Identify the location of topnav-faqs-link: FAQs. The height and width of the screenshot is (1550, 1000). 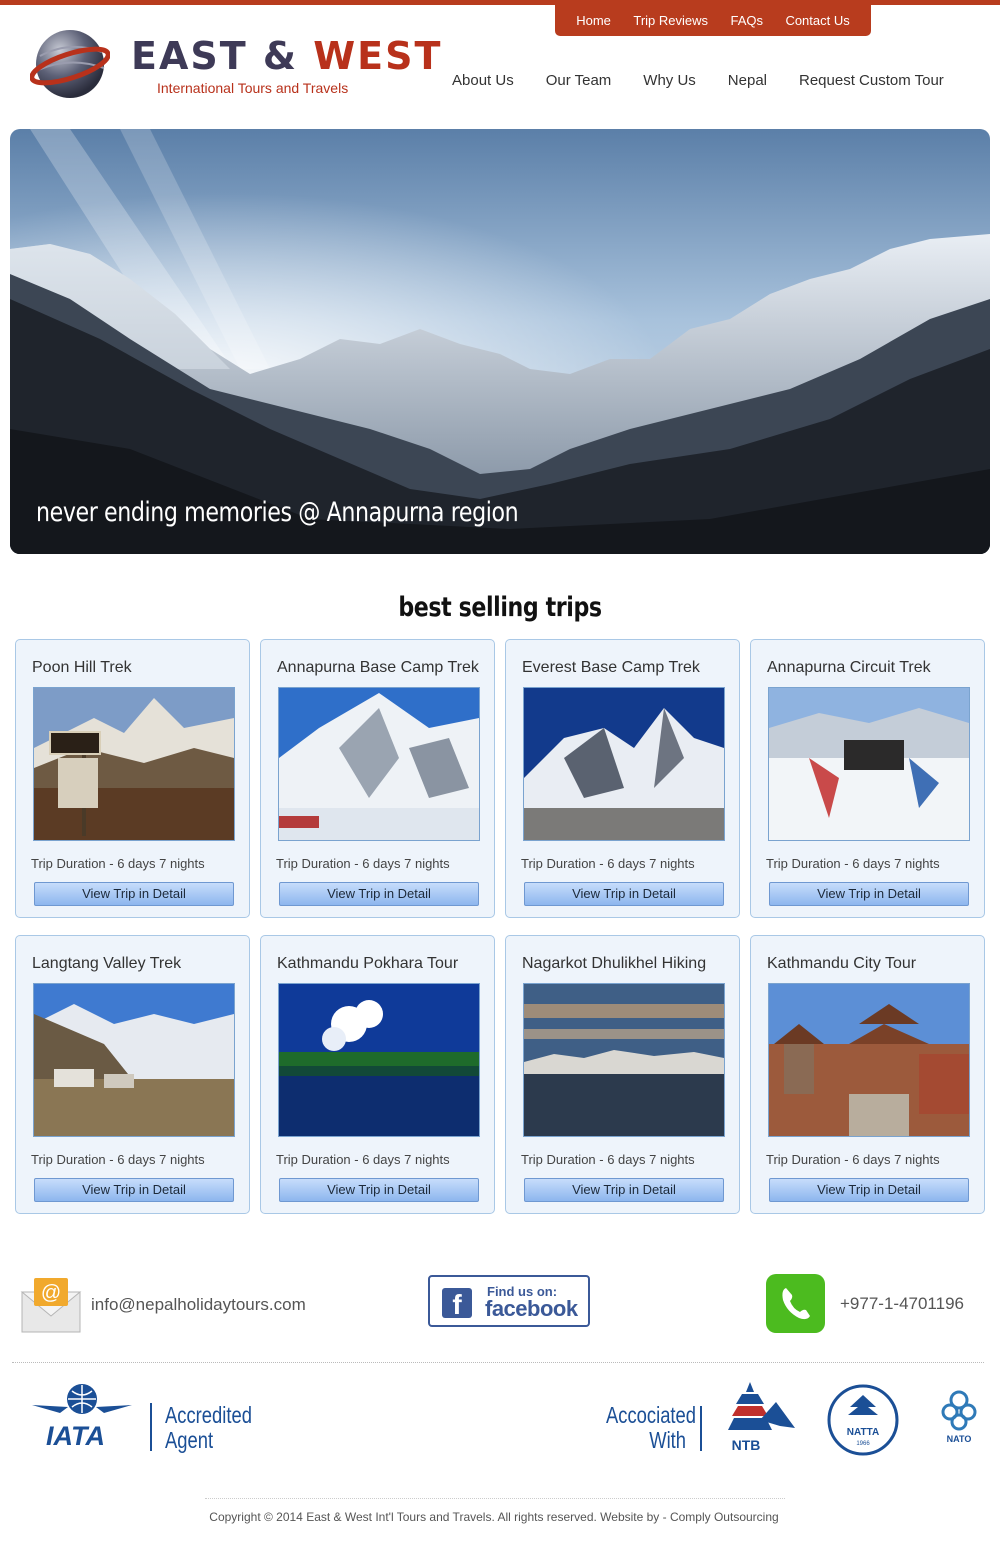
(746, 20).